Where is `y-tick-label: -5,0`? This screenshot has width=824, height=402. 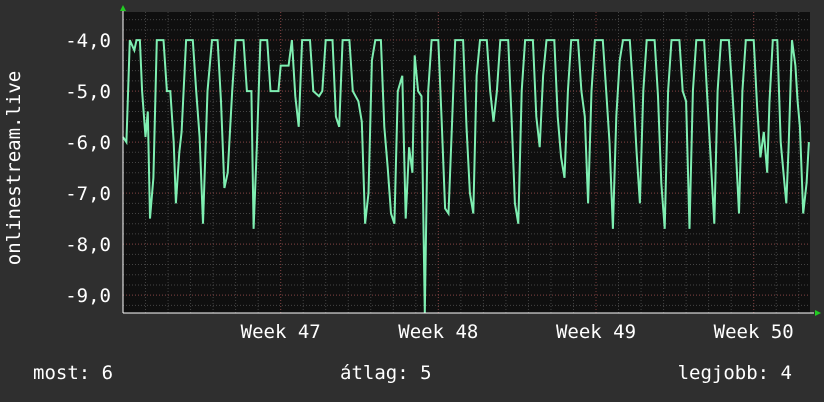 y-tick-label: -5,0 is located at coordinates (88, 92).